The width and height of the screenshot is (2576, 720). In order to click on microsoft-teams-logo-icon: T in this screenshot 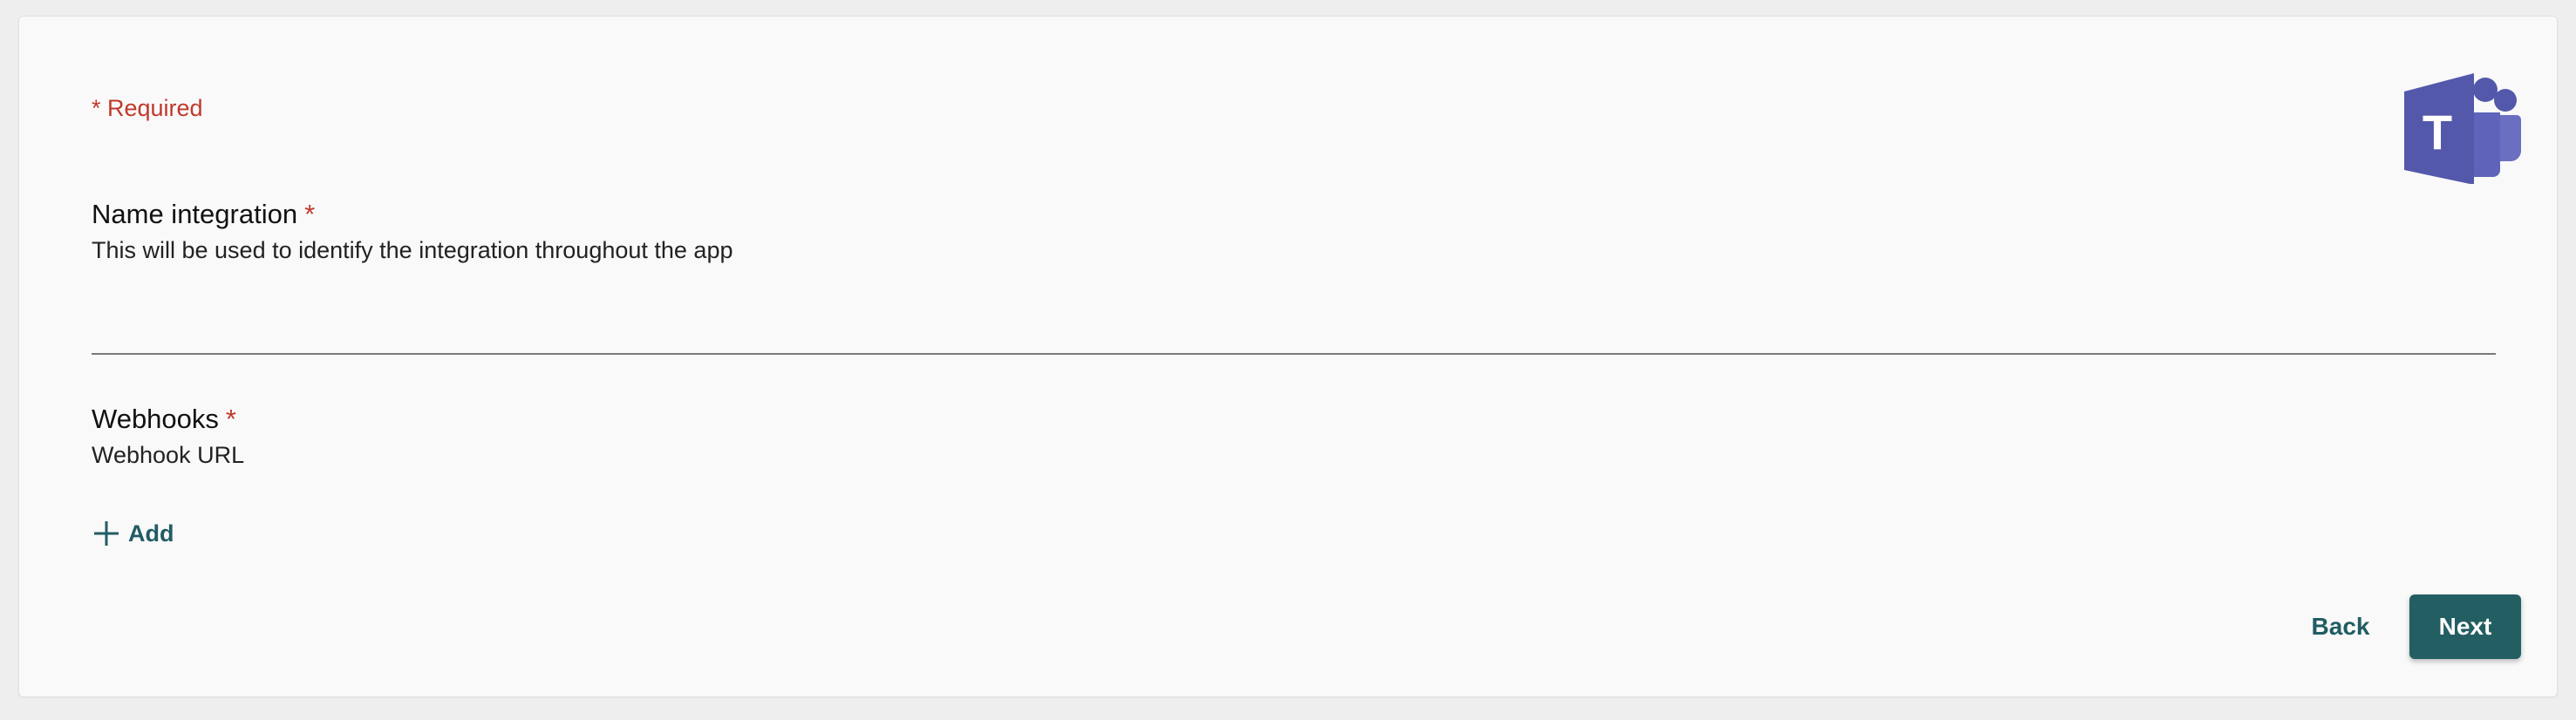, I will do `click(2462, 128)`.